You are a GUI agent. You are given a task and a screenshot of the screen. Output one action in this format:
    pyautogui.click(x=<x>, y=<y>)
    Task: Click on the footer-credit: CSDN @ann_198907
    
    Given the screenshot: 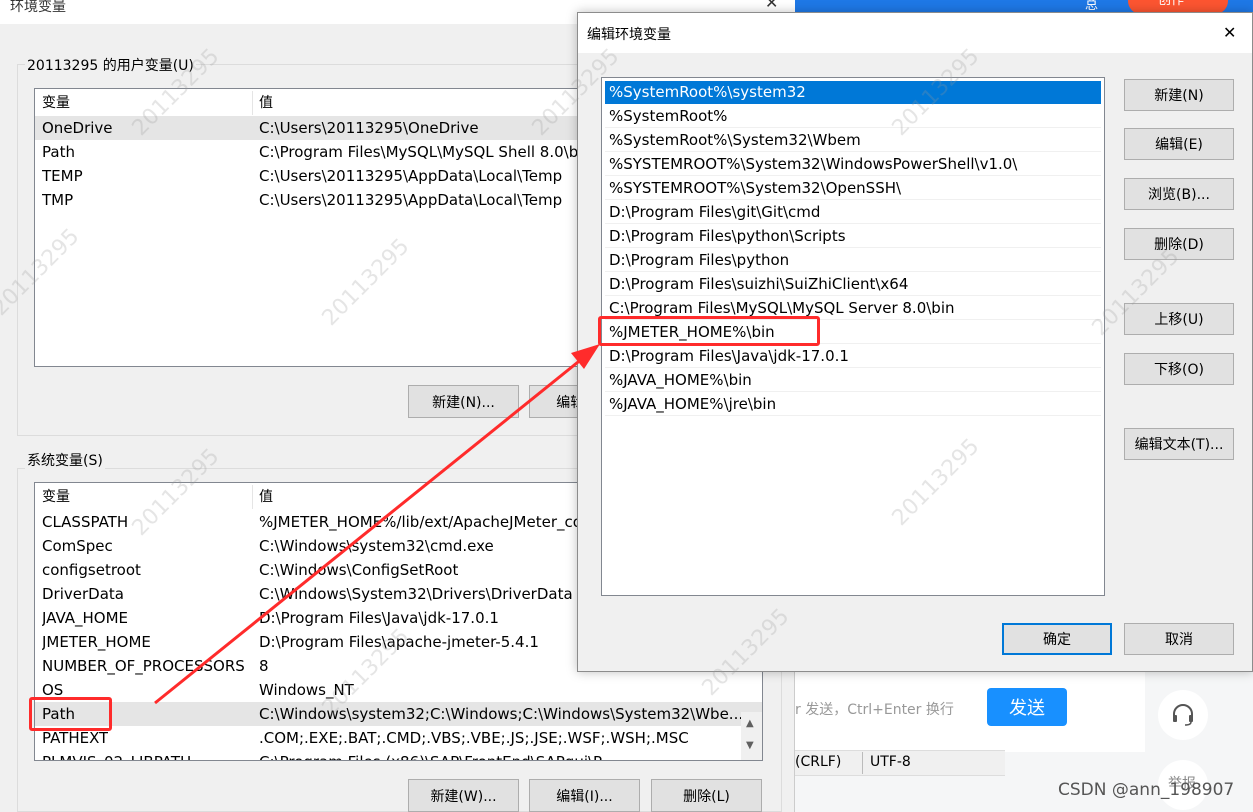 What is the action you would take?
    pyautogui.click(x=1146, y=790)
    